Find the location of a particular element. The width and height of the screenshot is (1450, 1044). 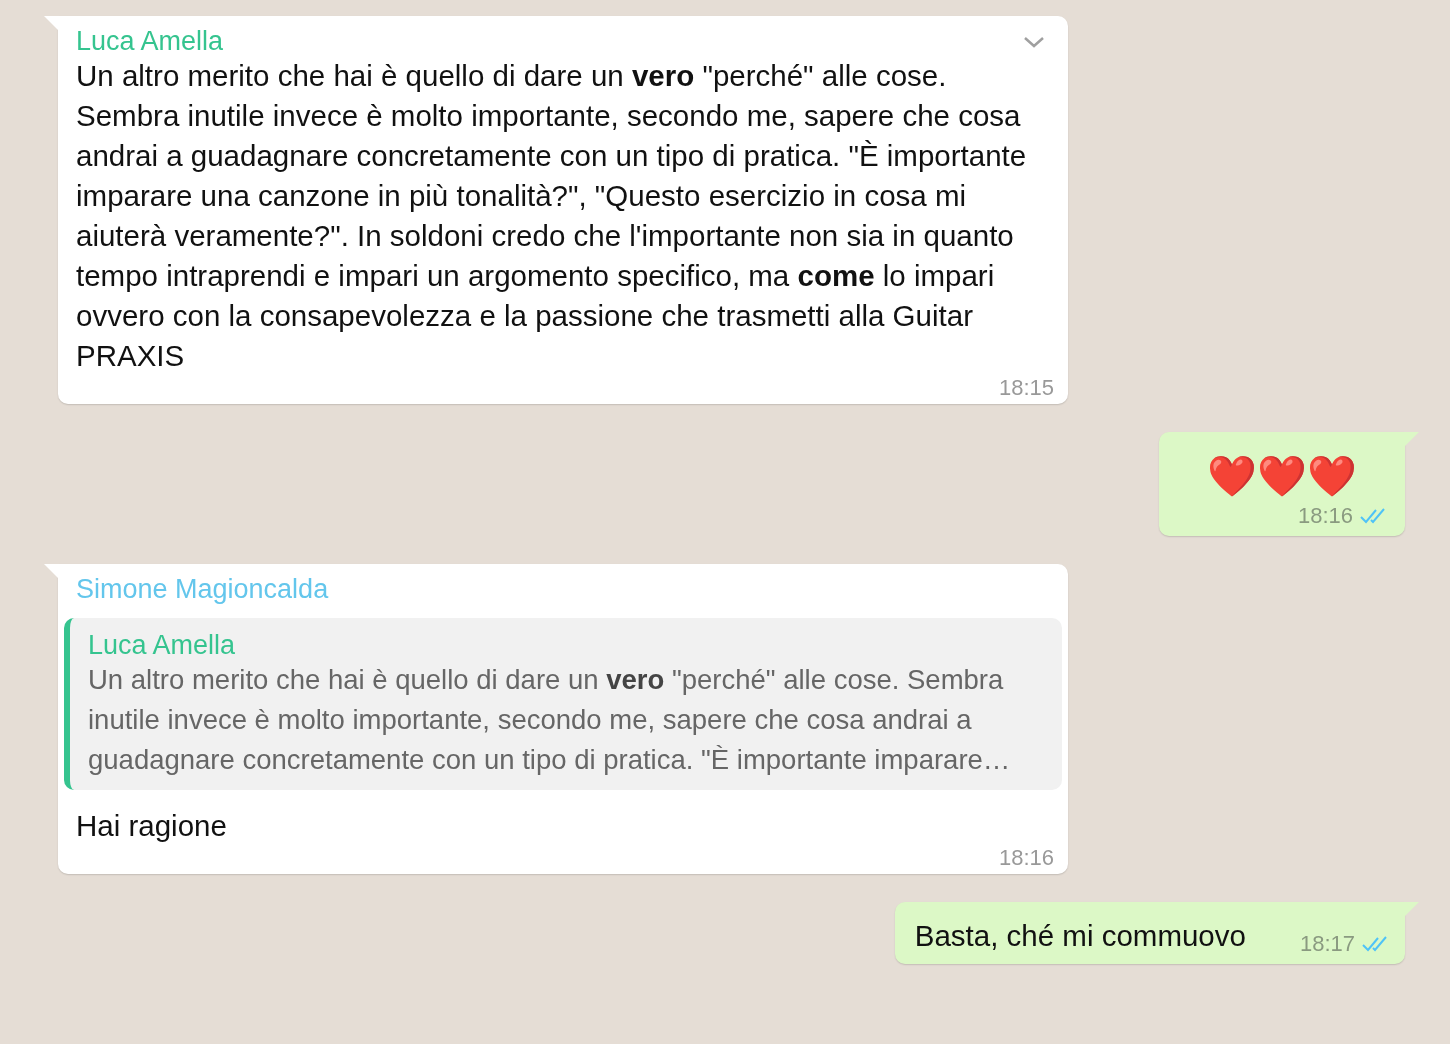

sender-name: Simone Magioncalda is located at coordinates (202, 589).